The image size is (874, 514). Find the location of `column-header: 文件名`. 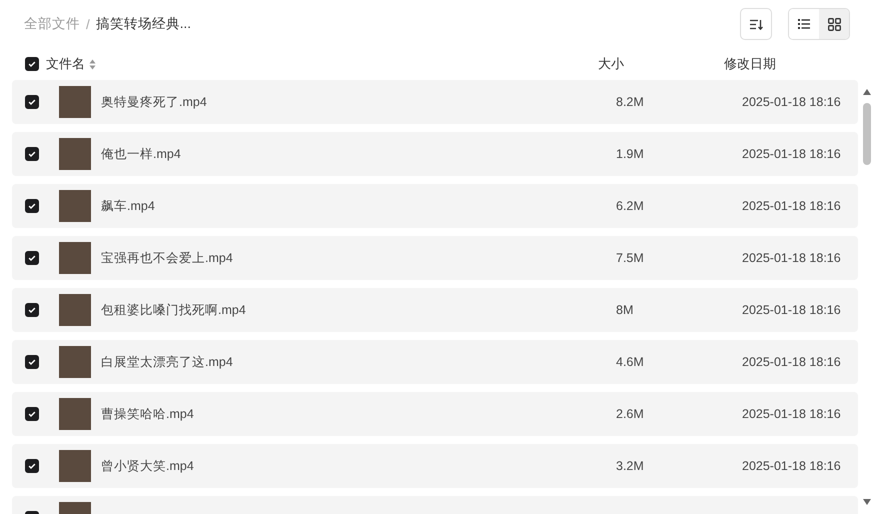

column-header: 文件名 is located at coordinates (65, 64).